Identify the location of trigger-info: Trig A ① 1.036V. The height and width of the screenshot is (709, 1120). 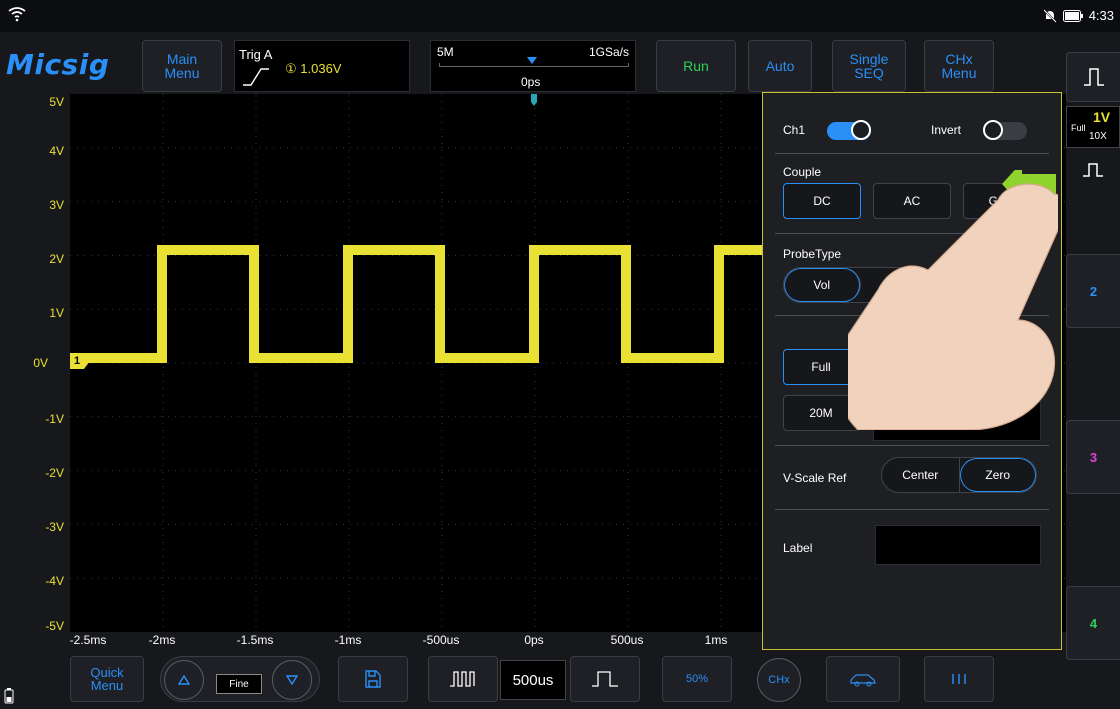
(322, 66).